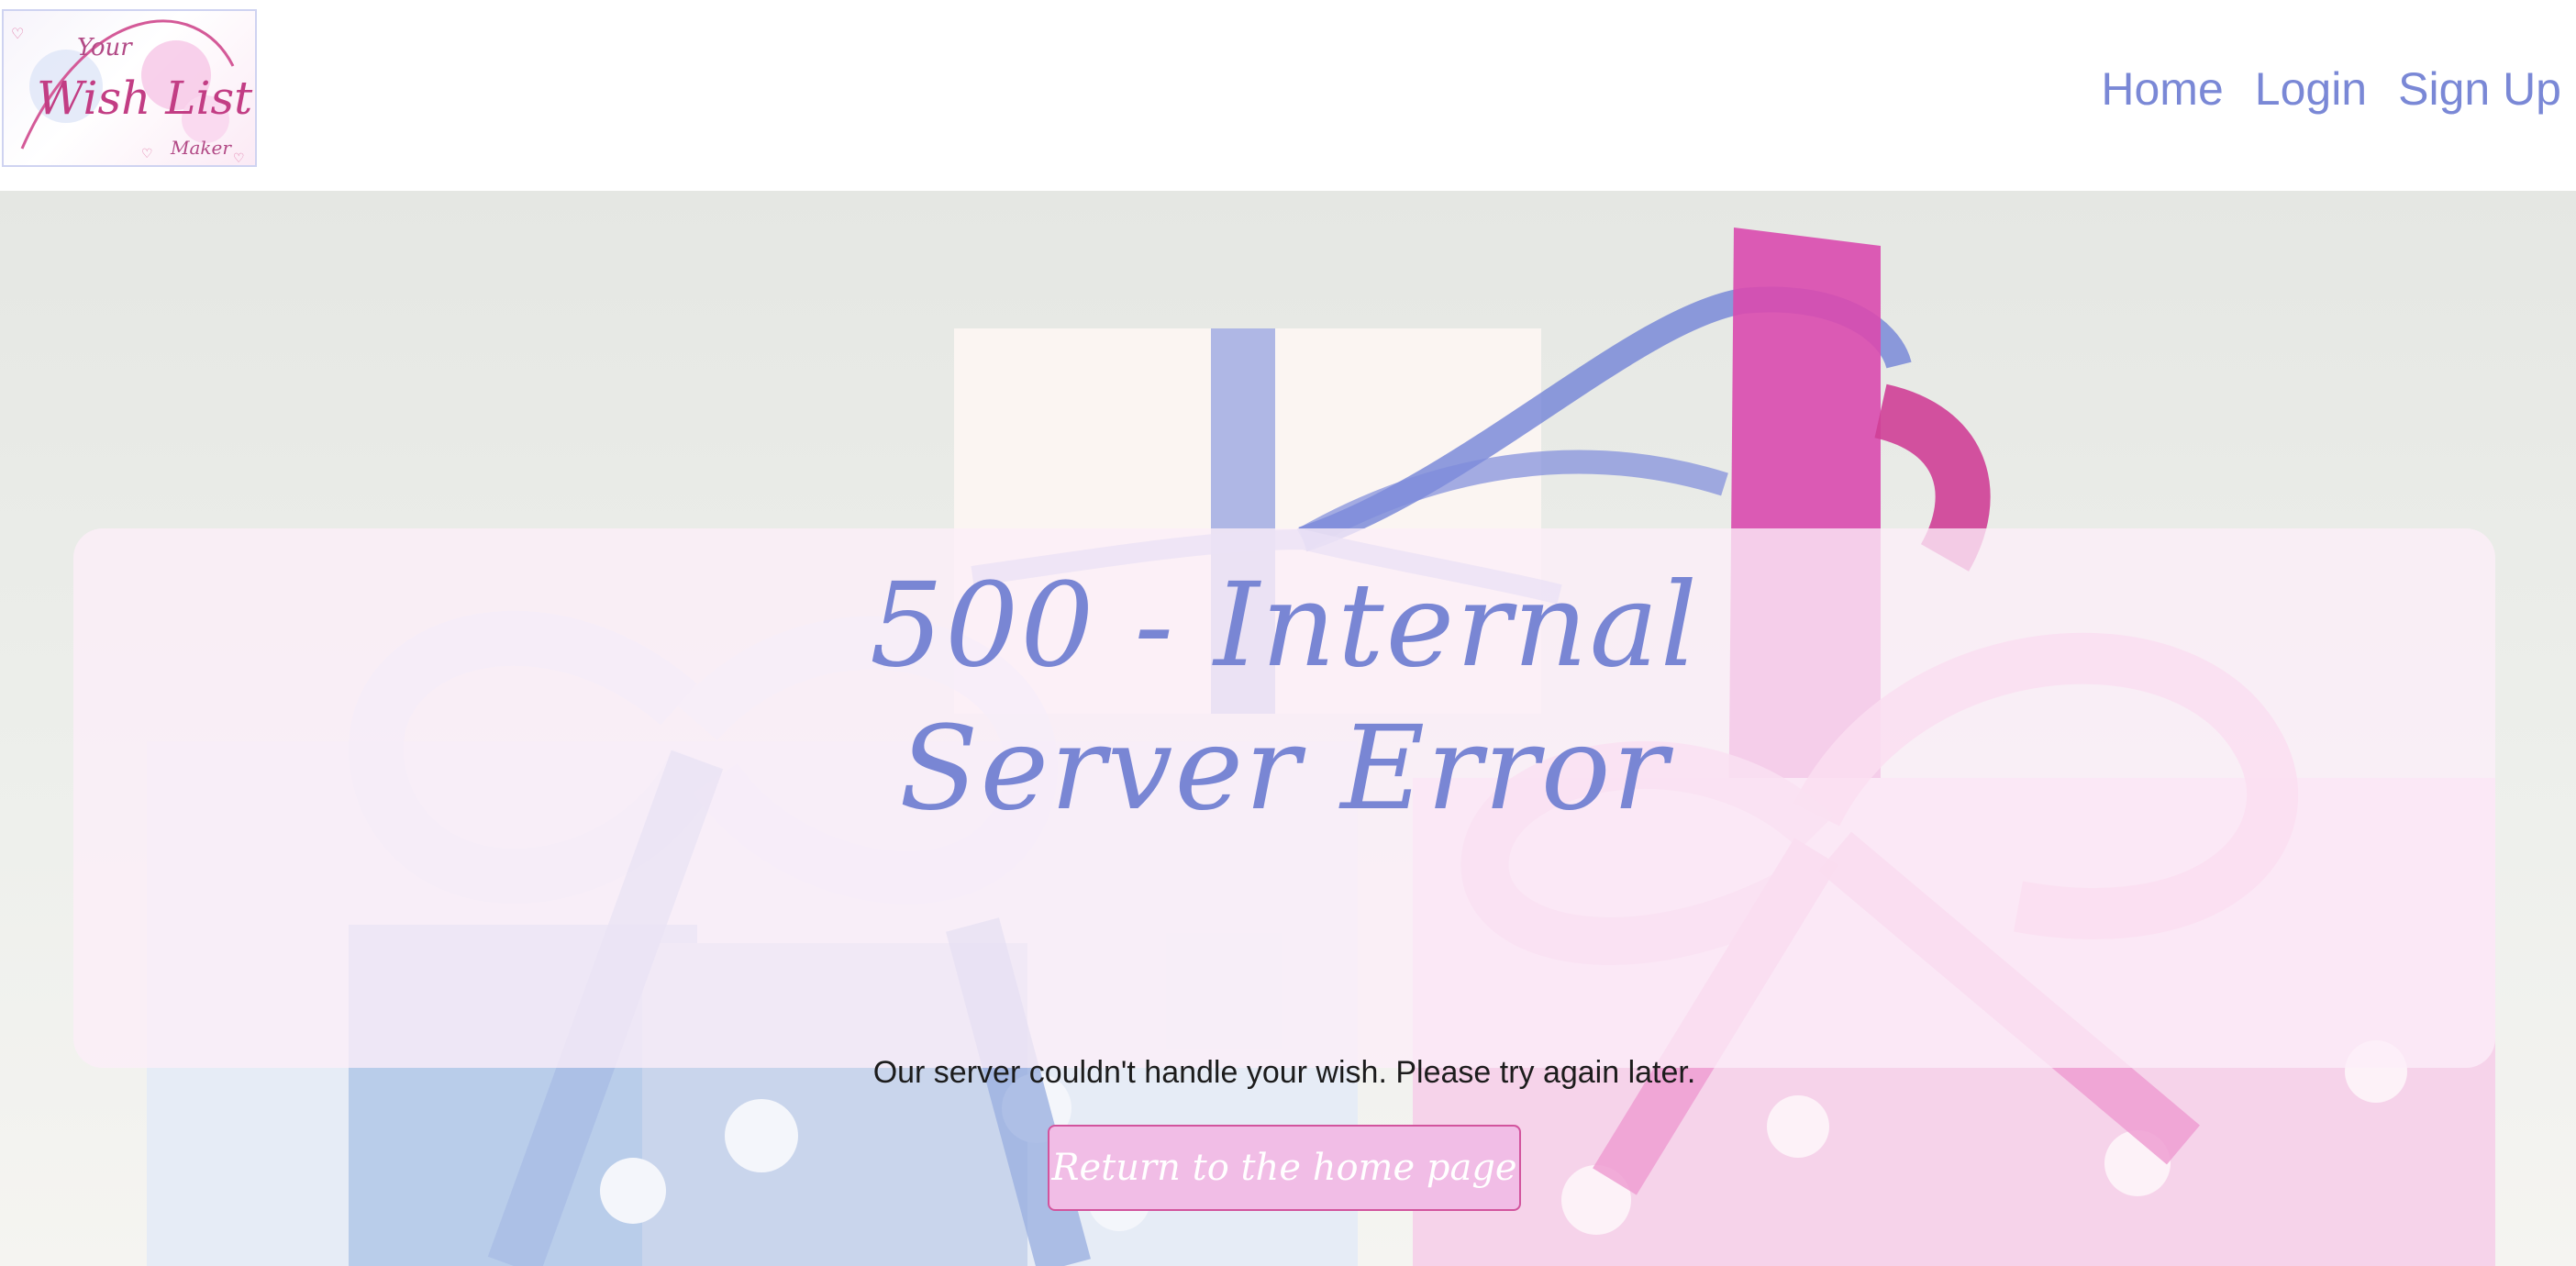  Describe the element at coordinates (201, 148) in the screenshot. I see `logo-text-bottom: Maker` at that location.